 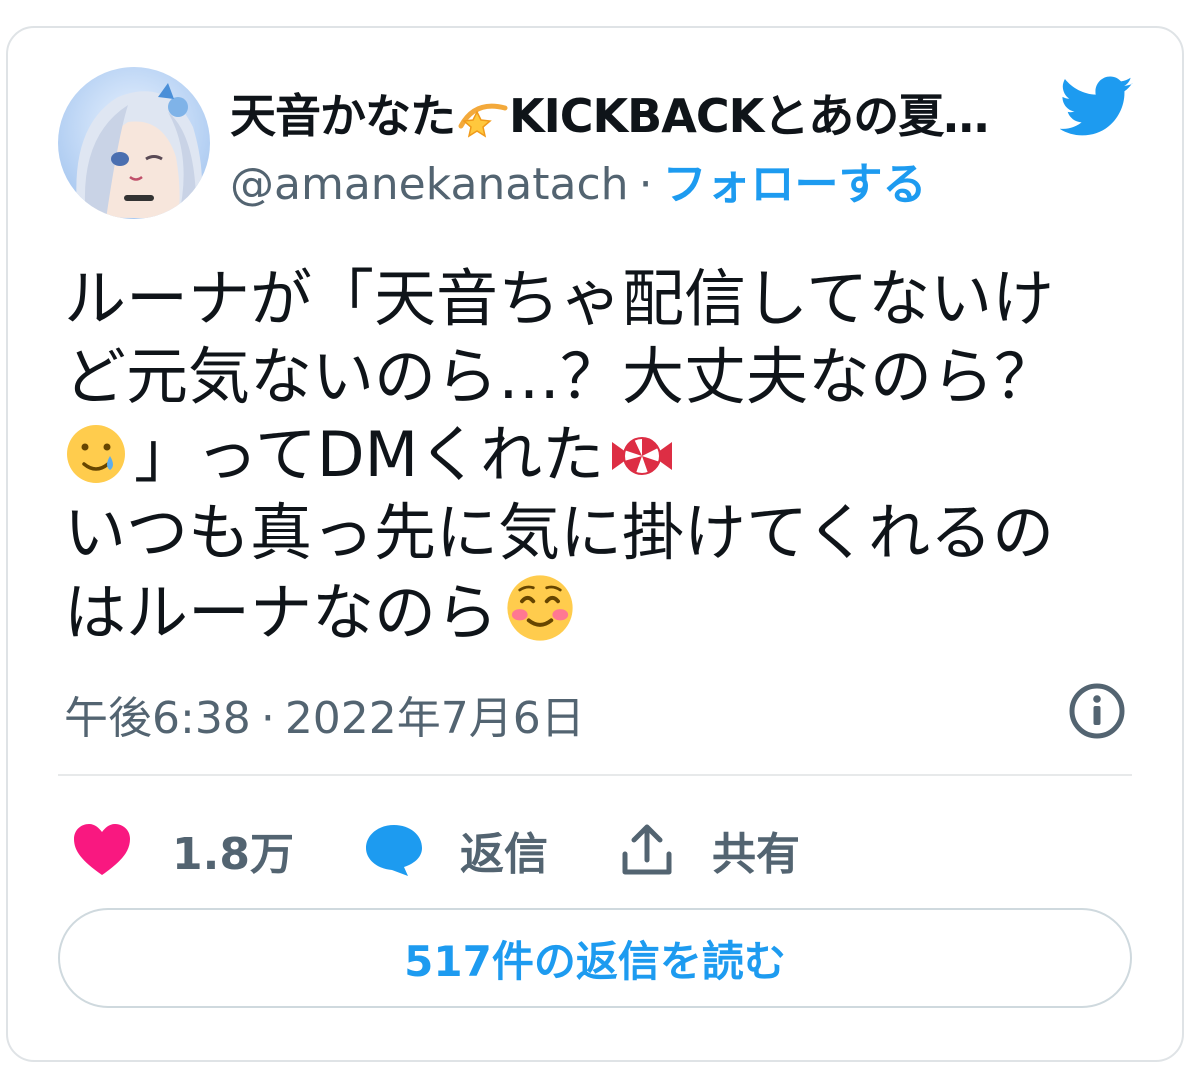 I want to click on divider, so click(x=595, y=775).